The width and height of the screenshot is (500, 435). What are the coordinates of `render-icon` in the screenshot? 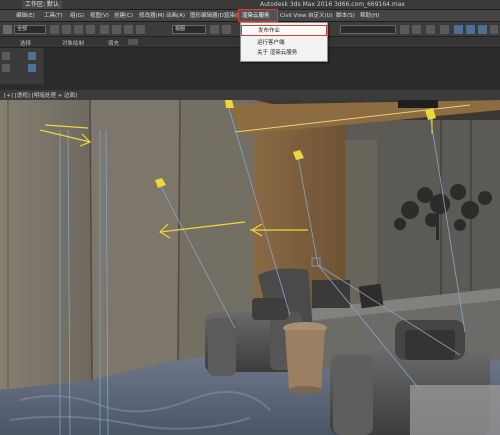 It's located at (494, 29).